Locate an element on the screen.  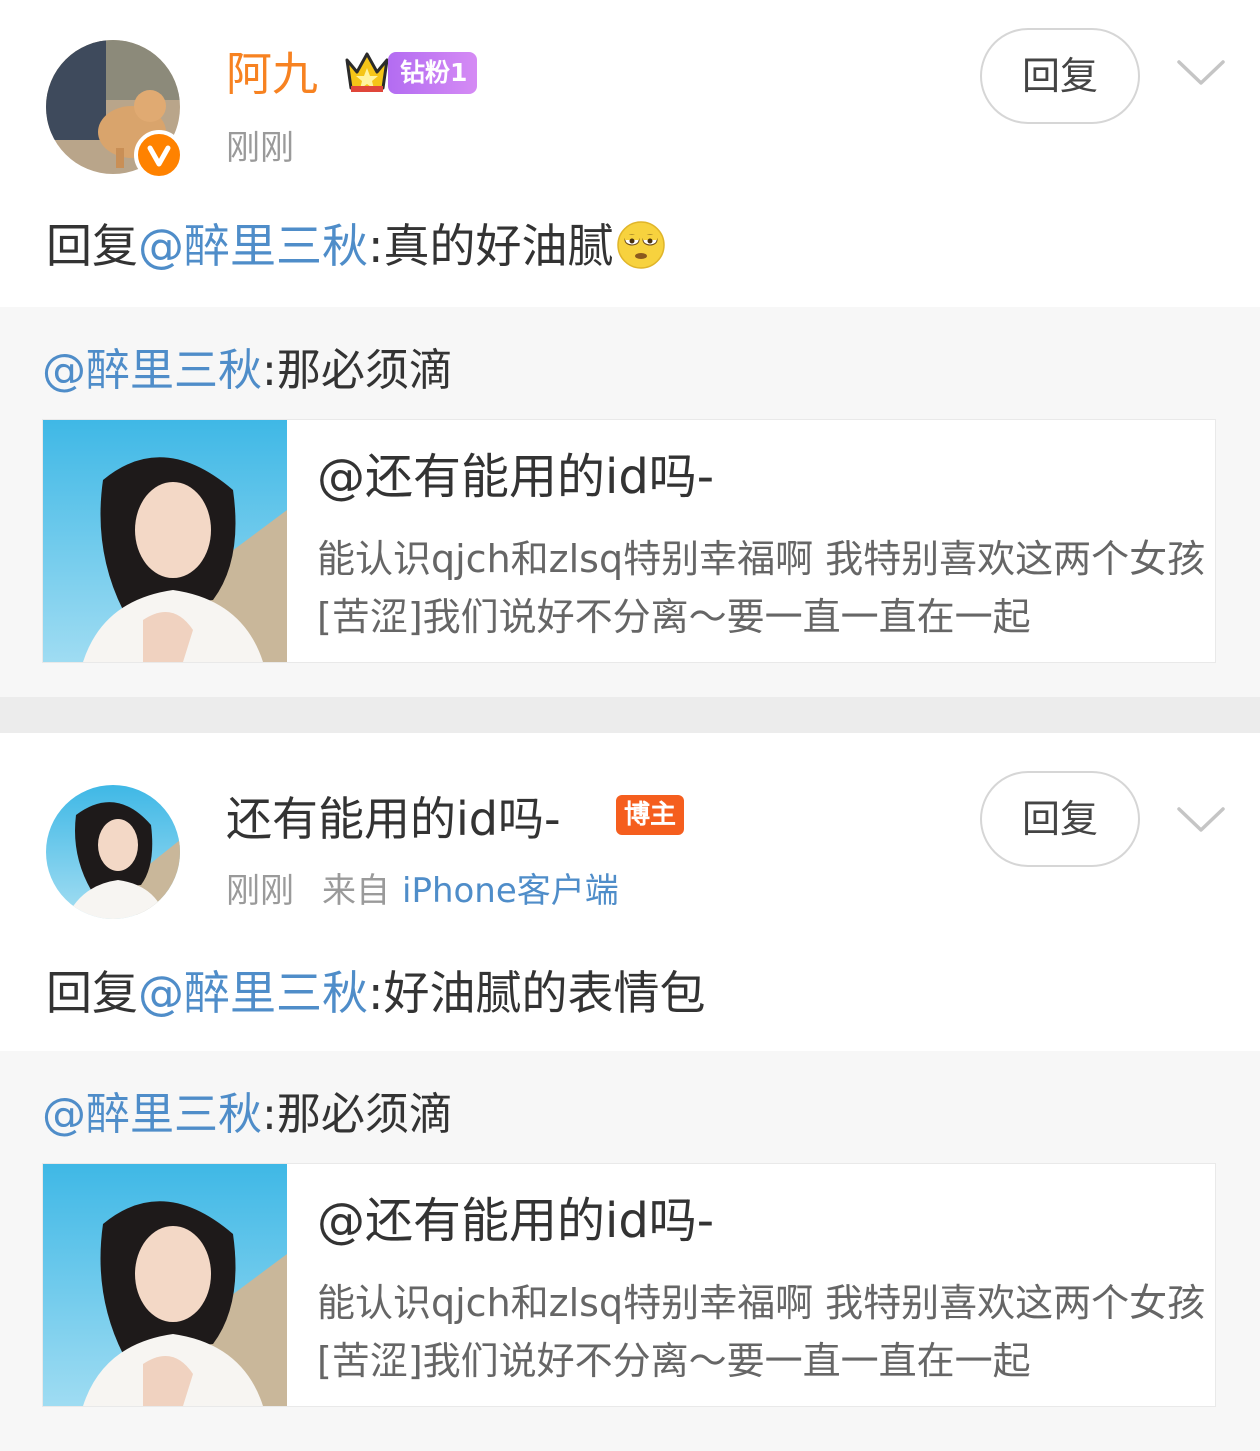
source-label: 来自 is located at coordinates (356, 891).